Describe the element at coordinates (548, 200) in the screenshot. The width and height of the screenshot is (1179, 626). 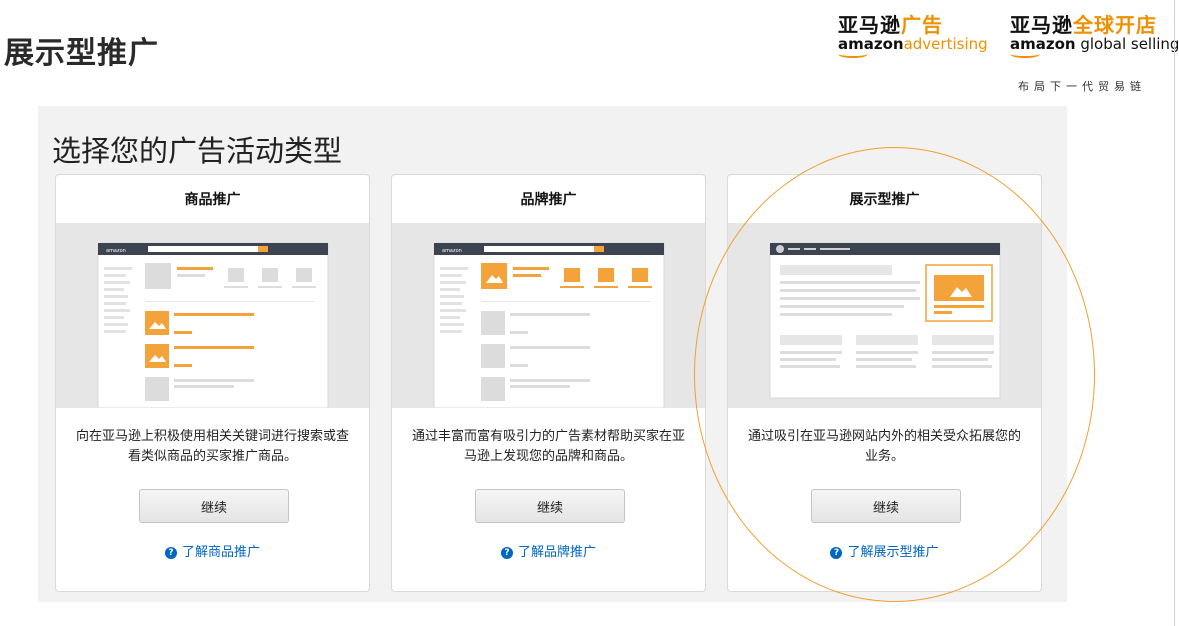
I see `card-title: 品牌推广` at that location.